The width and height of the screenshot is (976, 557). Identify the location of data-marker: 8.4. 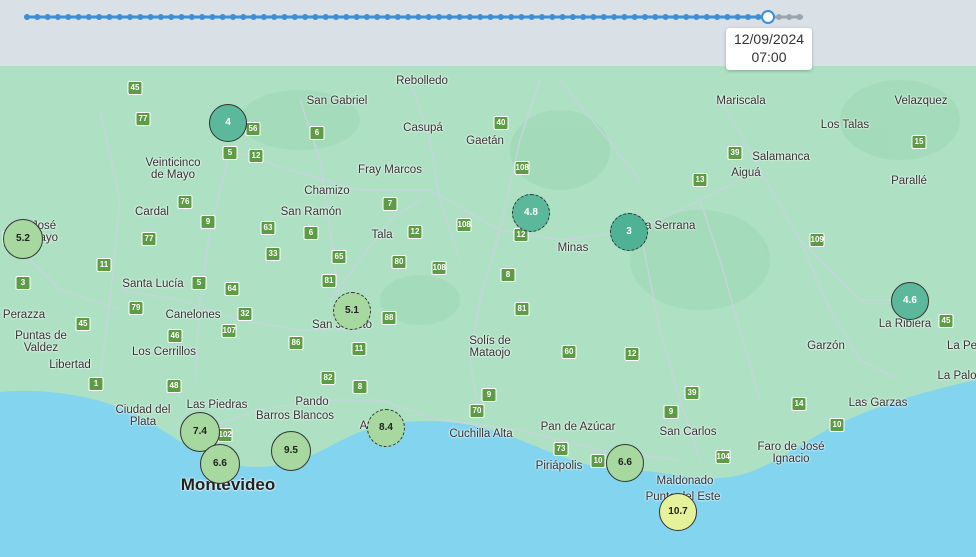
(386, 428).